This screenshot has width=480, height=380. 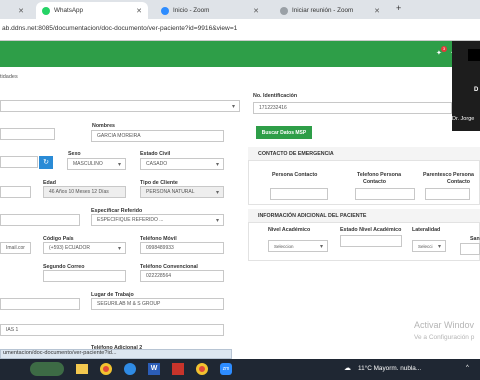 What do you see at coordinates (284, 132) in the screenshot?
I see `buscar-msp-button: Buscar Datos MSP` at bounding box center [284, 132].